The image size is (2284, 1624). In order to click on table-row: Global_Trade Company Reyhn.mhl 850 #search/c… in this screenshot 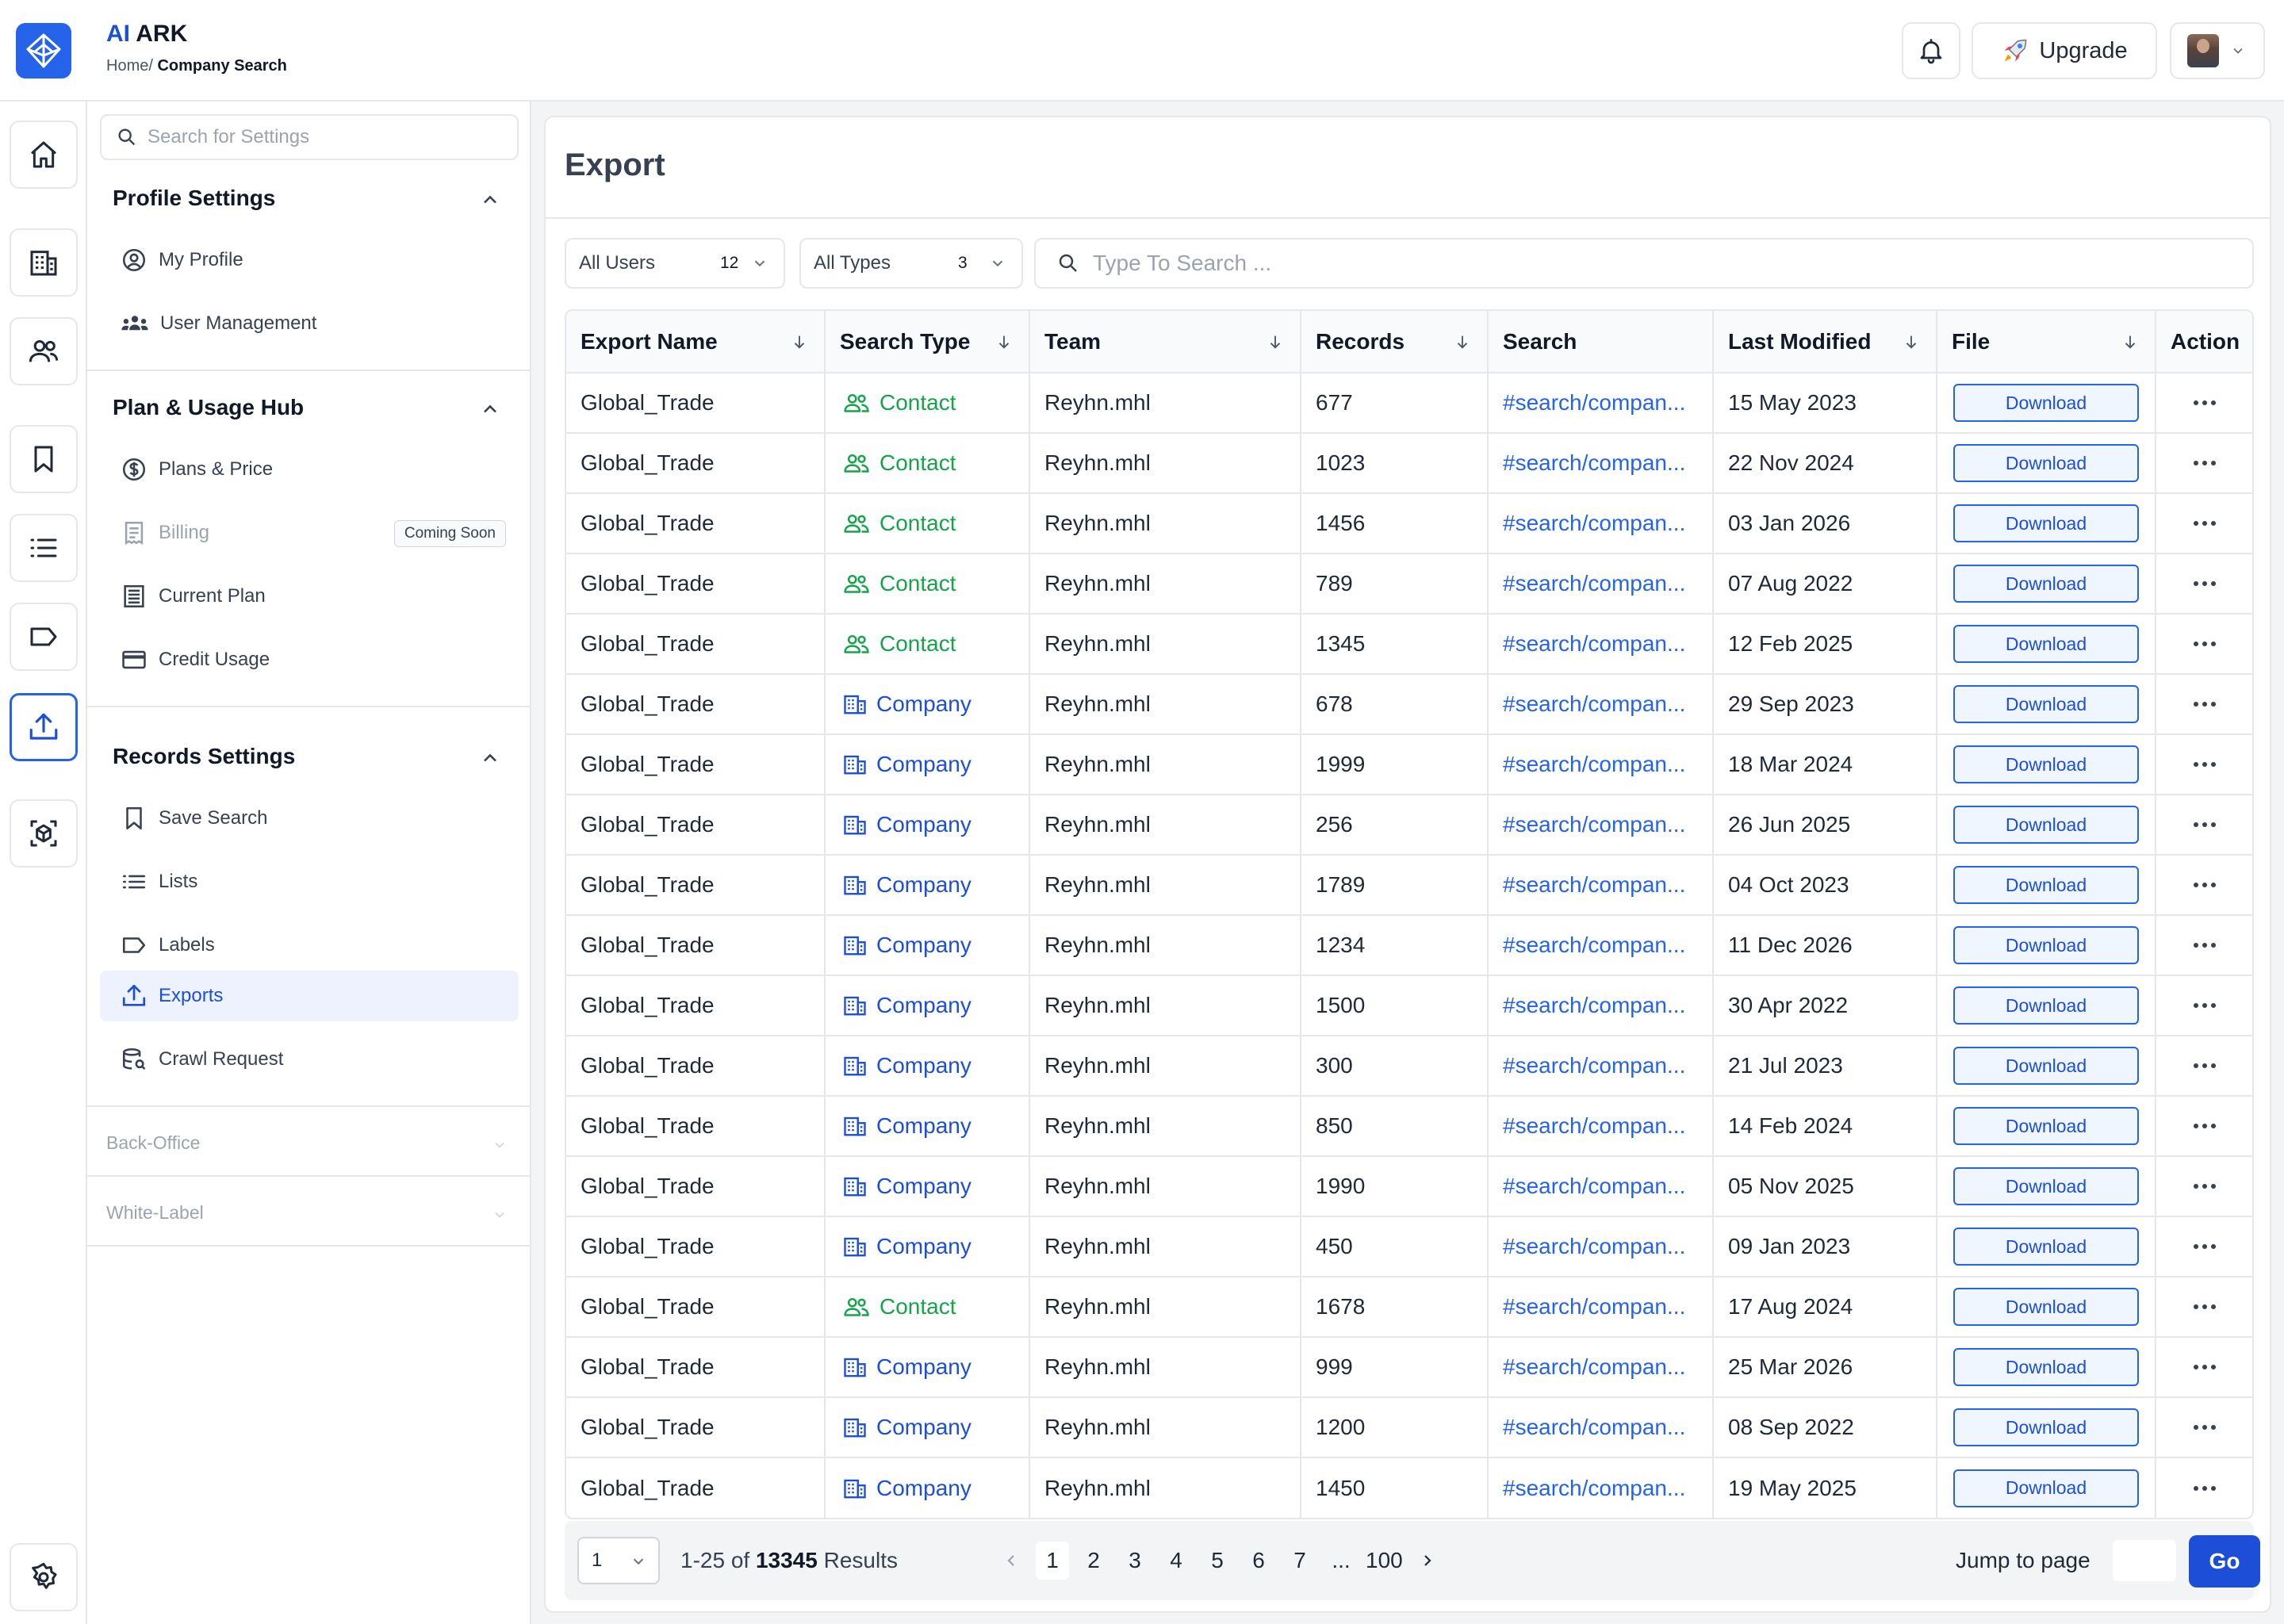, I will do `click(1409, 1126)`.